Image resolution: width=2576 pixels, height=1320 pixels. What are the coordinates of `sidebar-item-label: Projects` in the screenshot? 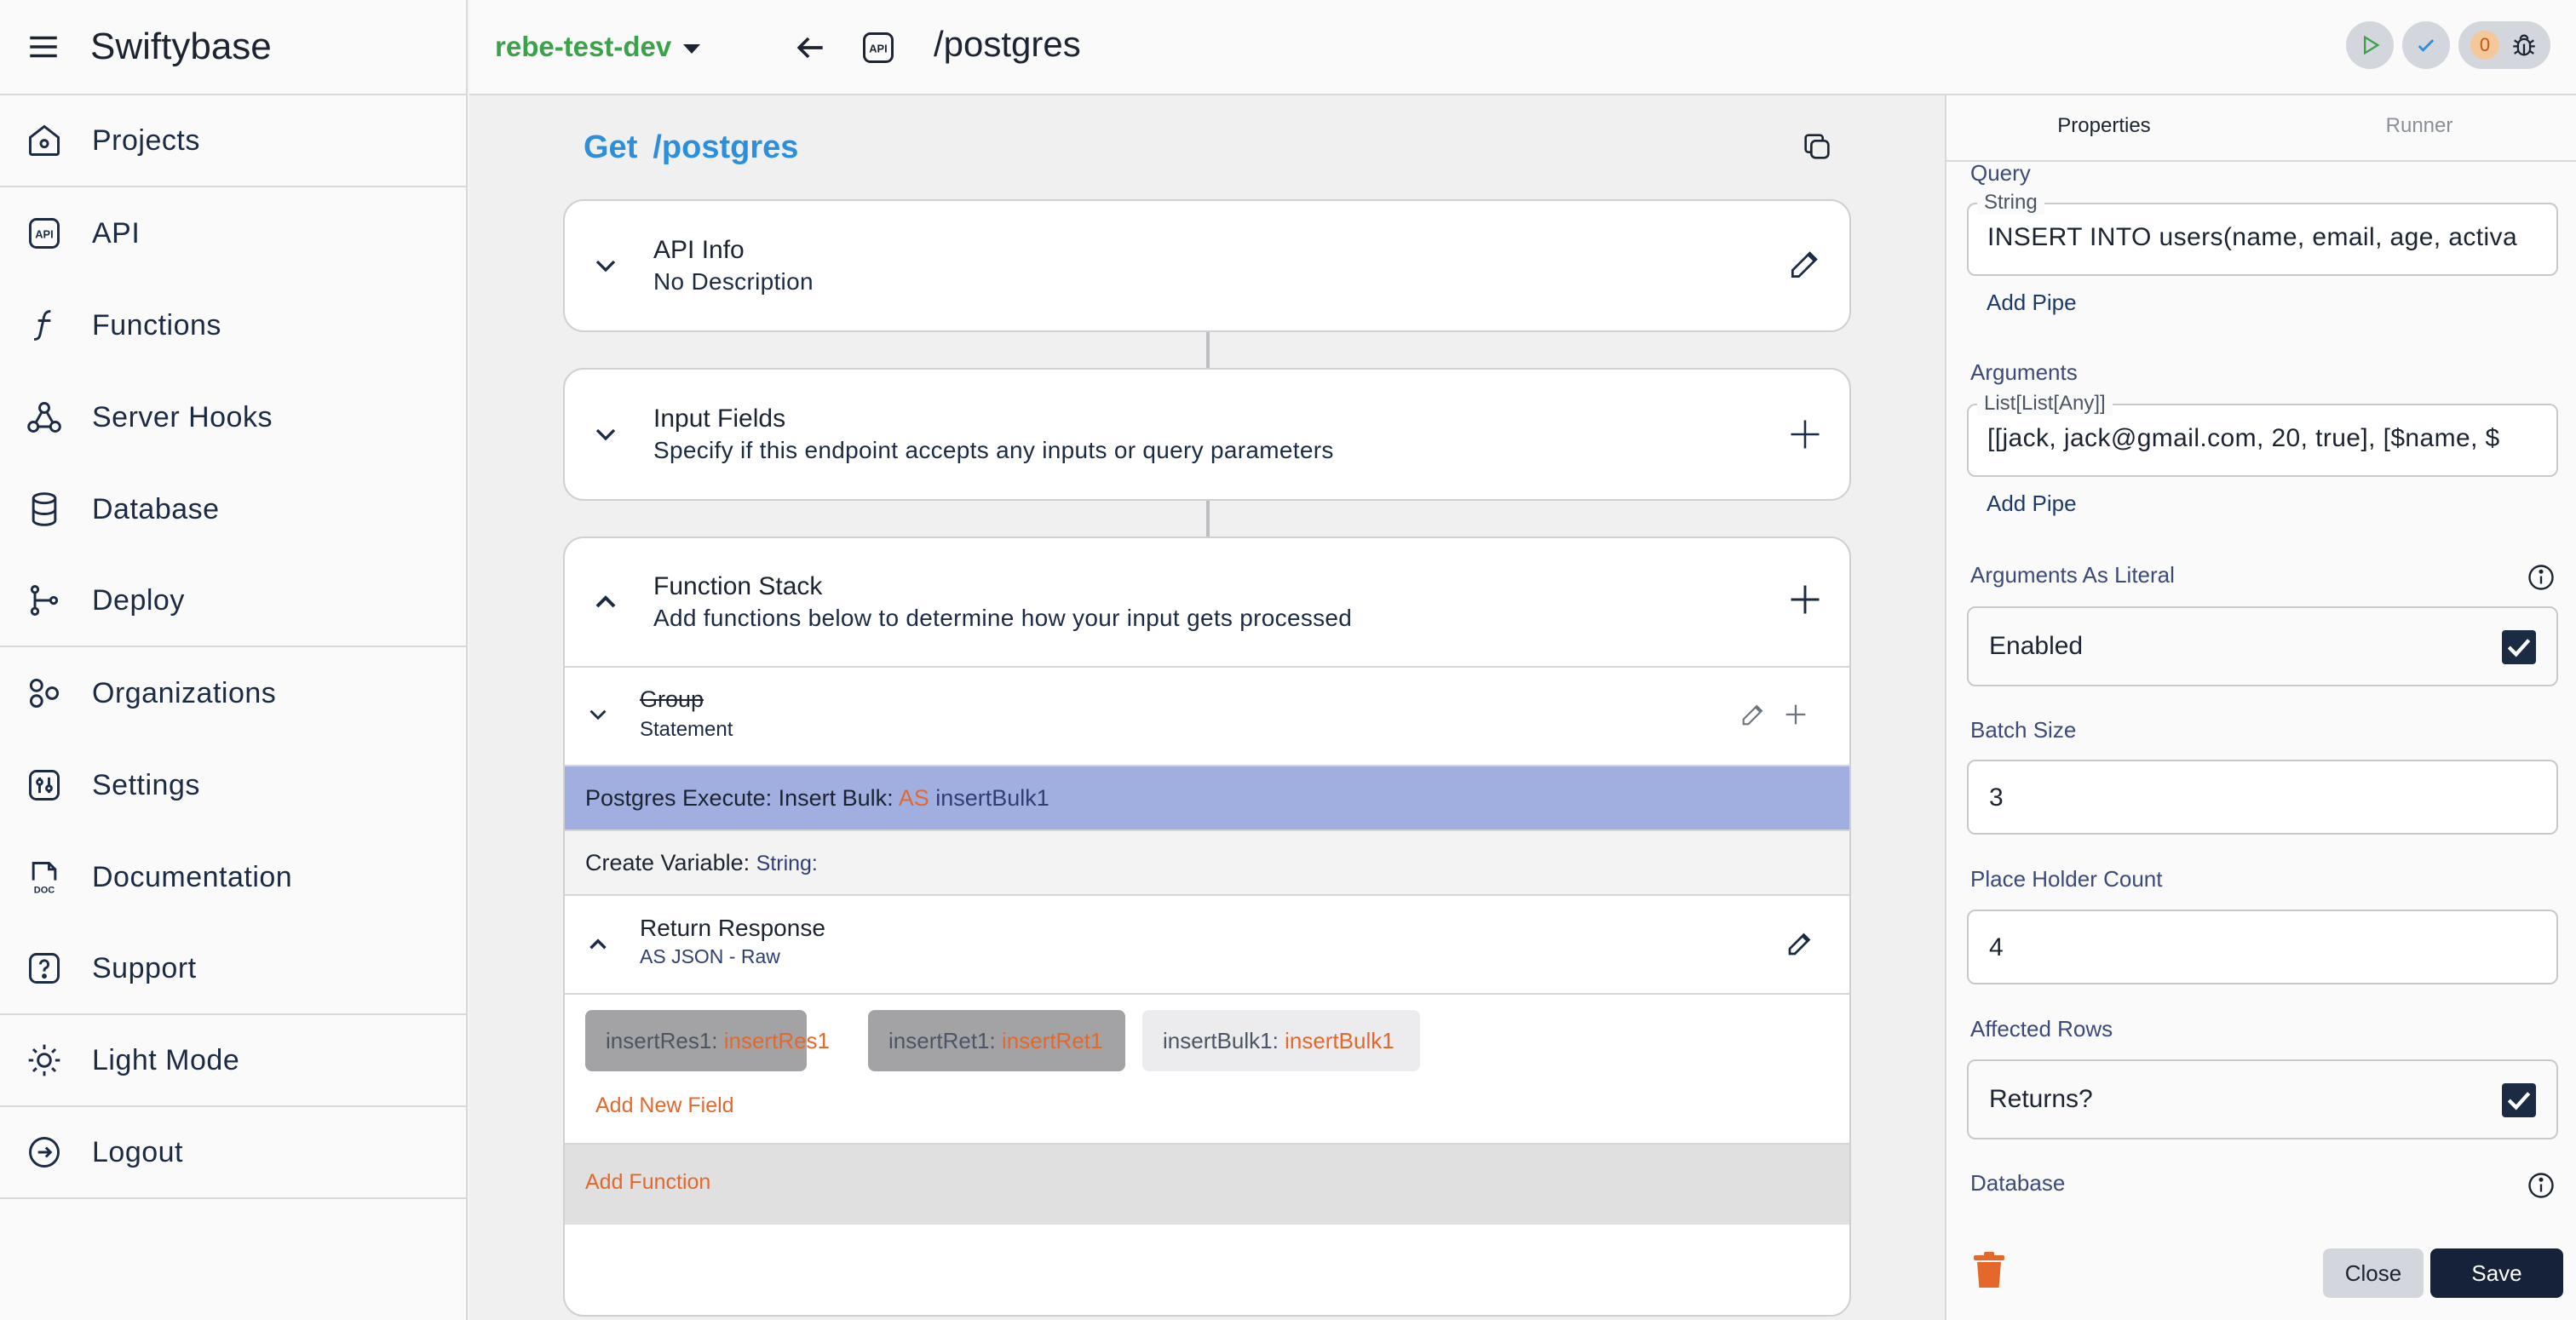 It's located at (146, 140).